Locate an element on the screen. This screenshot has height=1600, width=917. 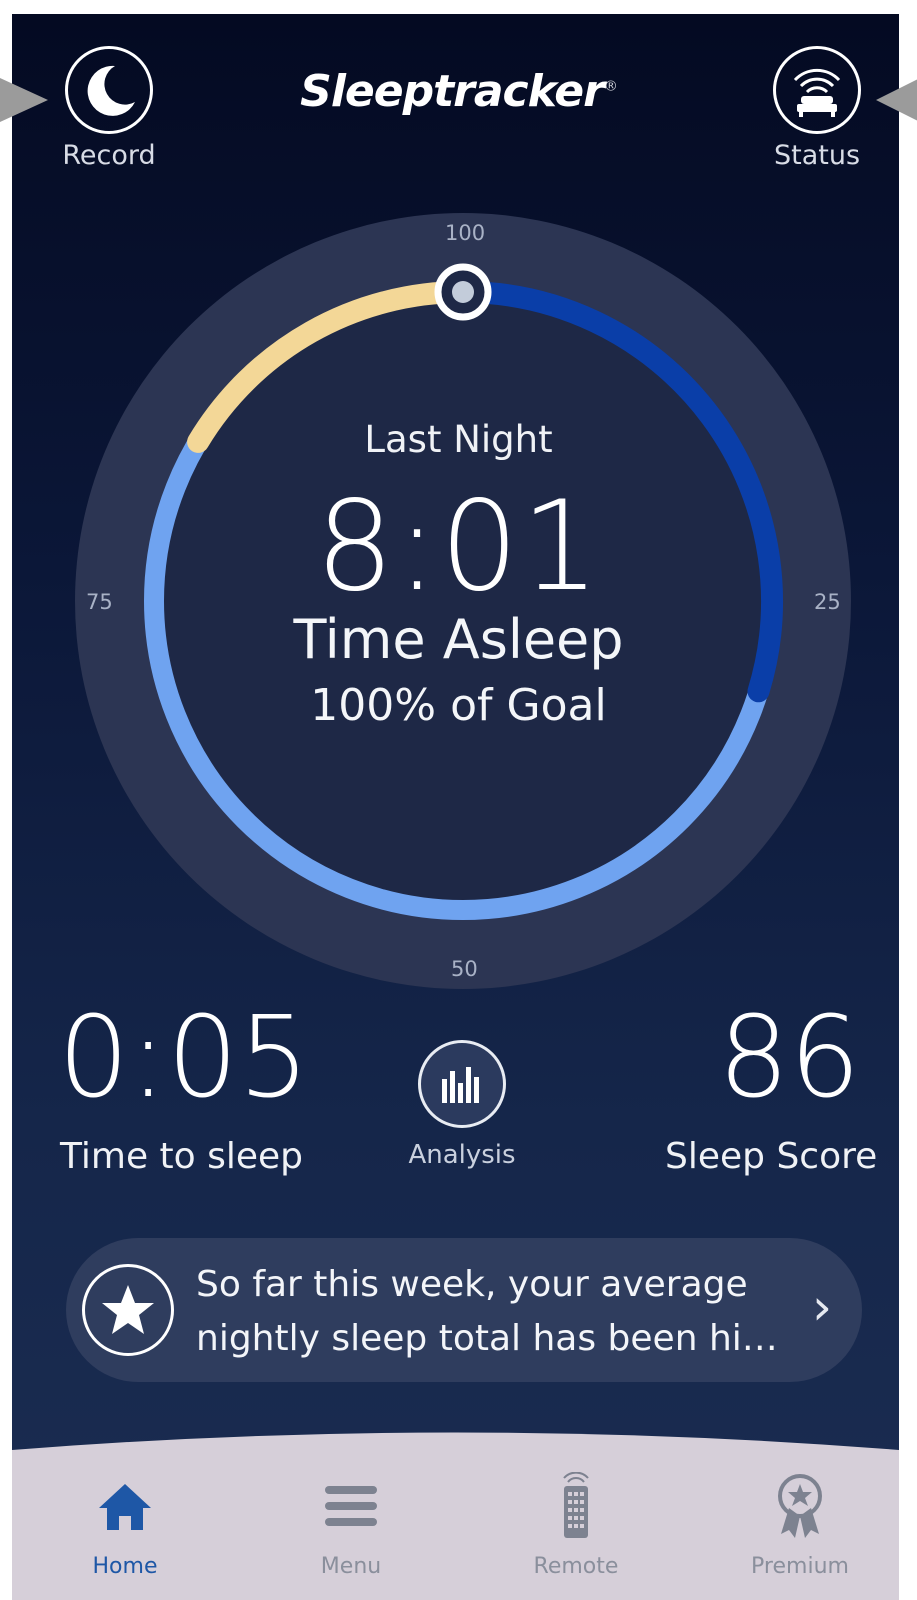
tab-remote: Remote is located at coordinates (576, 1524).